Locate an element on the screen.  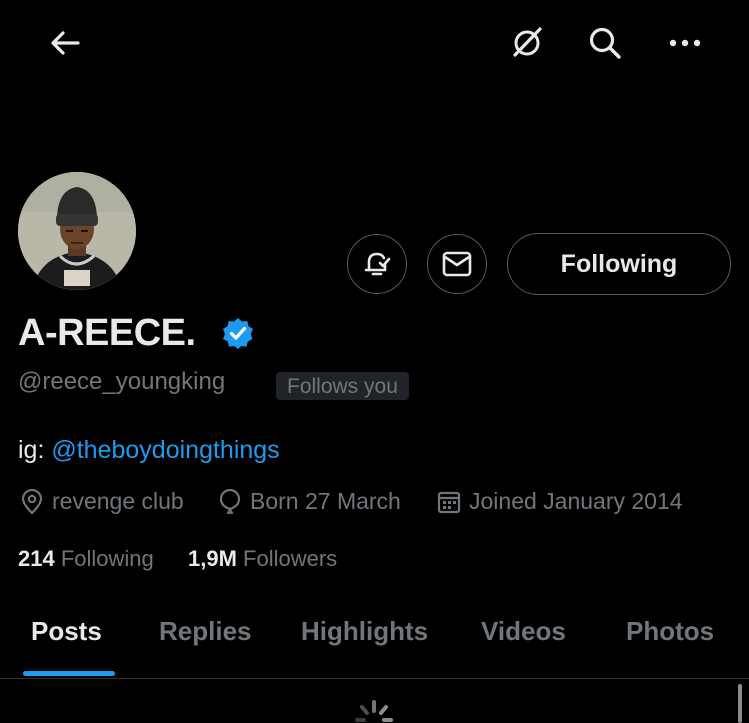
tab-highlights: Highlights is located at coordinates (364, 631).